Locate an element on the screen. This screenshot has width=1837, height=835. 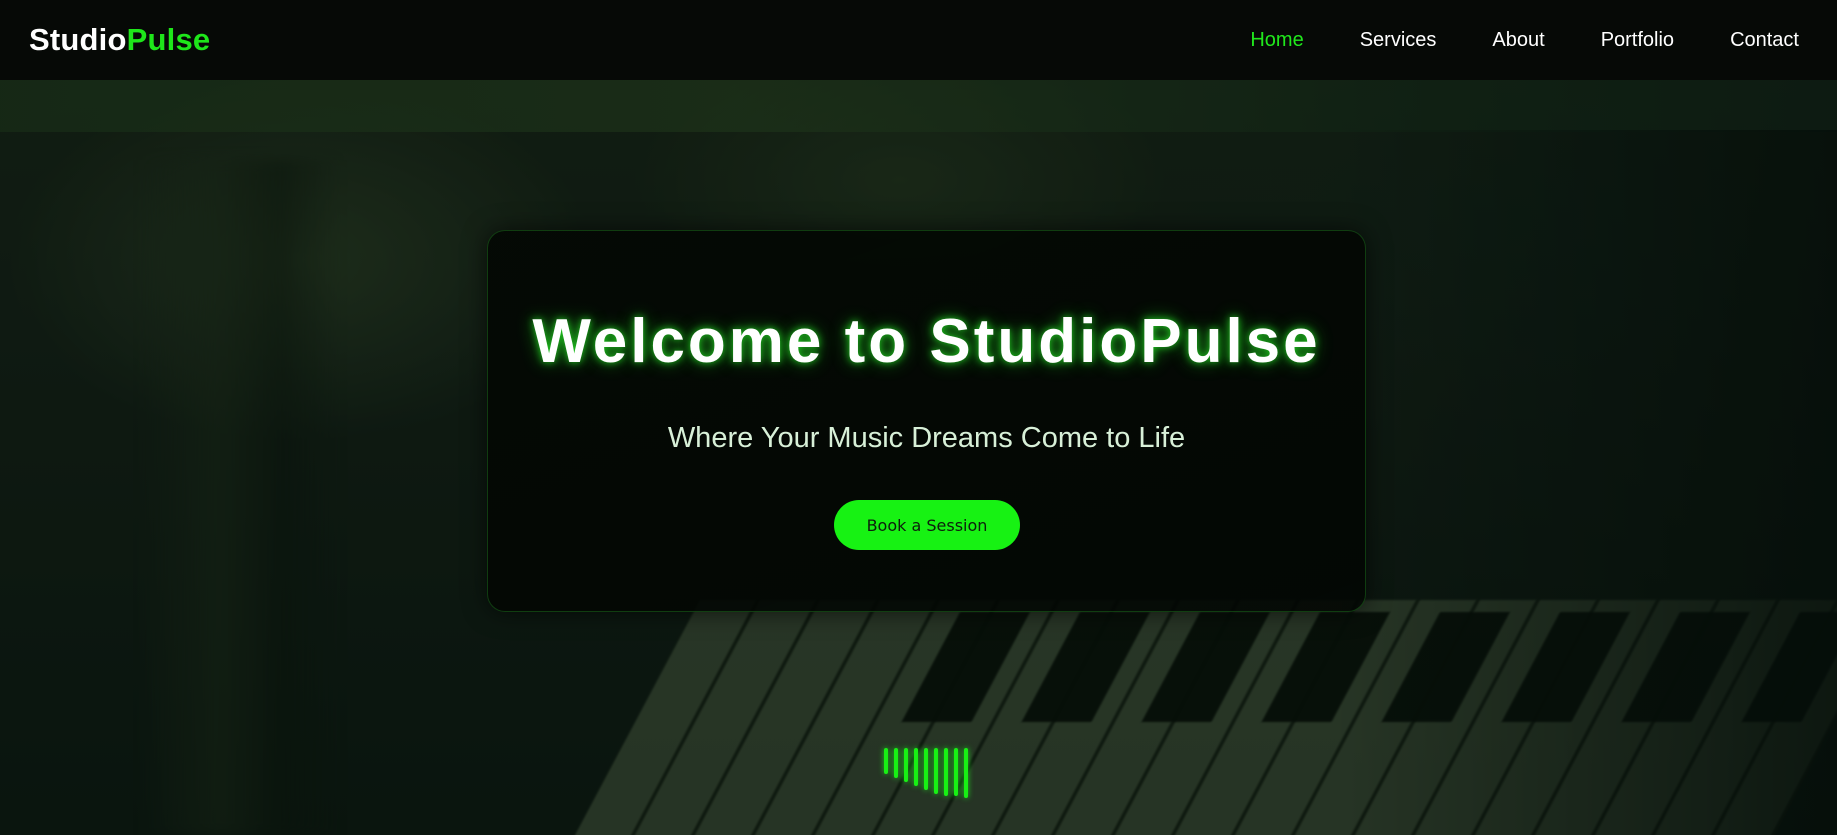
equalizer-icon is located at coordinates (927, 772).